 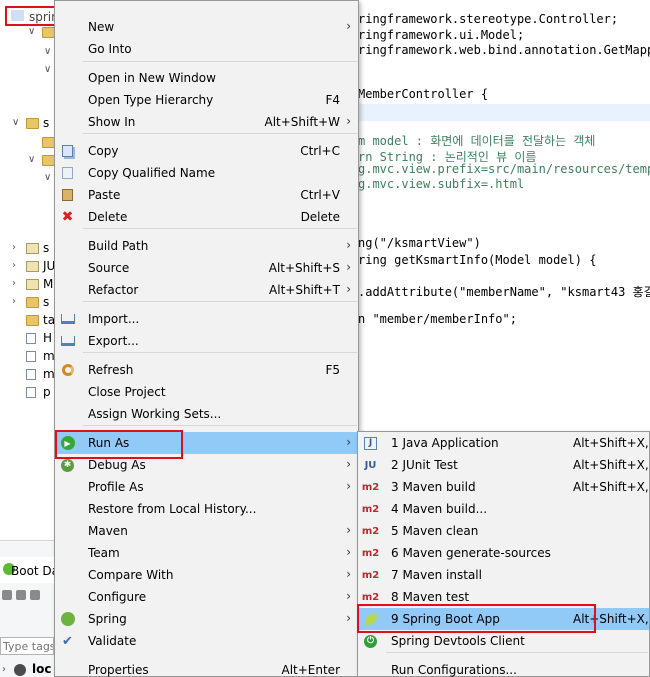 I want to click on boot-dashboard-tab: Boot Da, so click(x=29, y=570).